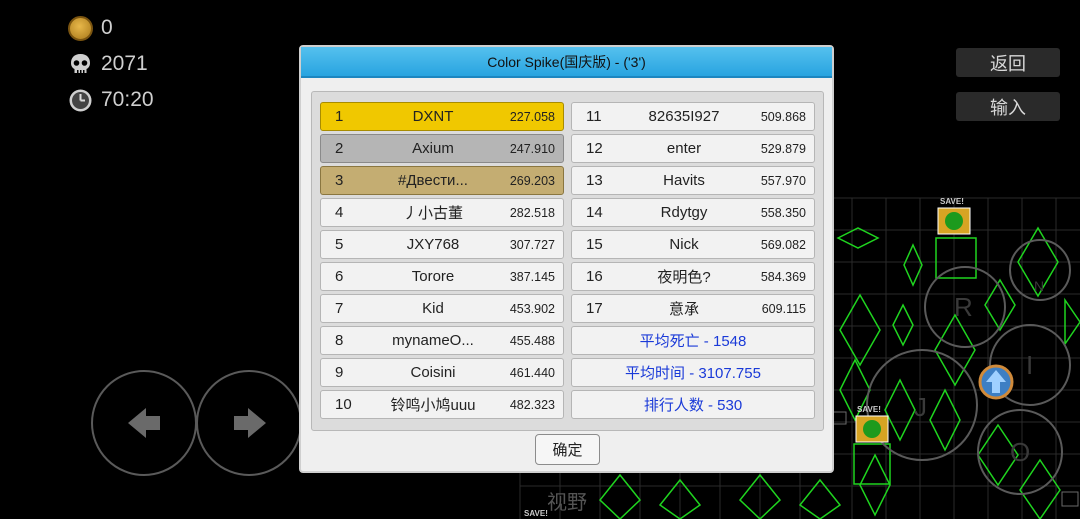  I want to click on hud: 0 2071 70:20, so click(111, 64).